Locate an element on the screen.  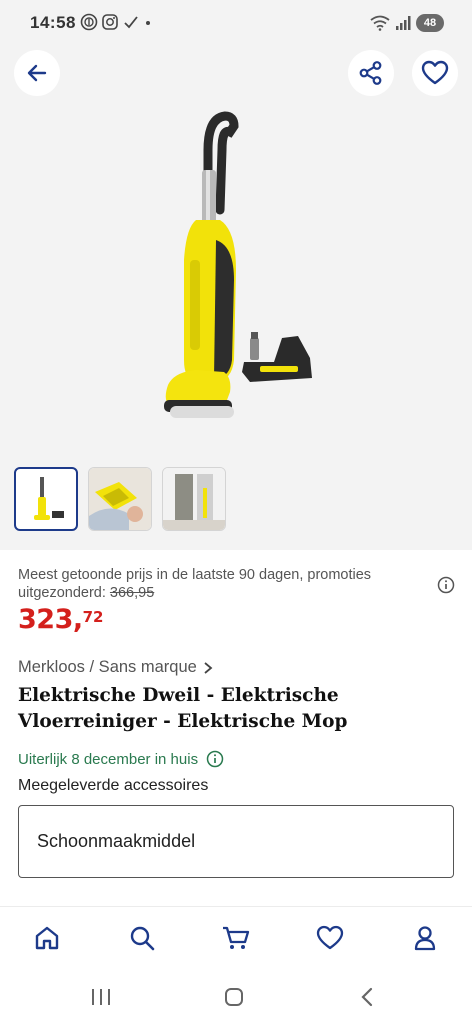
signal-icon is located at coordinates (403, 23).